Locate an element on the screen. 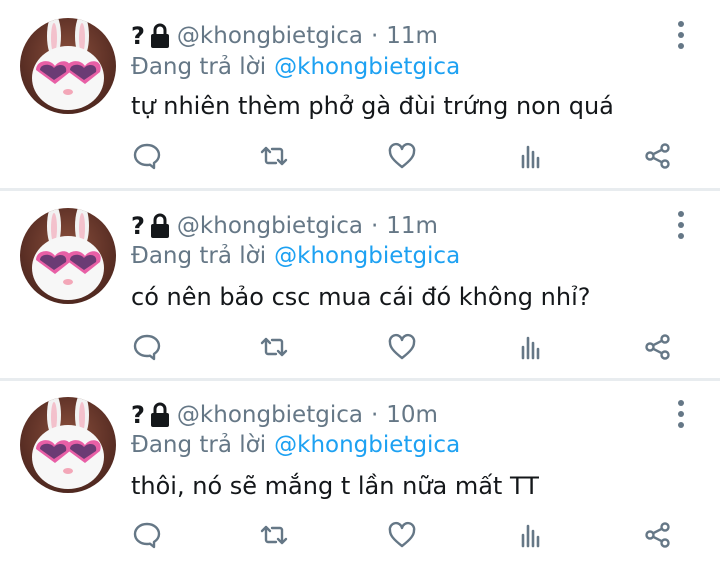 The image size is (720, 566). tweet-text: thôi, nó sẽ mắng t lần nữa mất TT is located at coordinates (335, 486).